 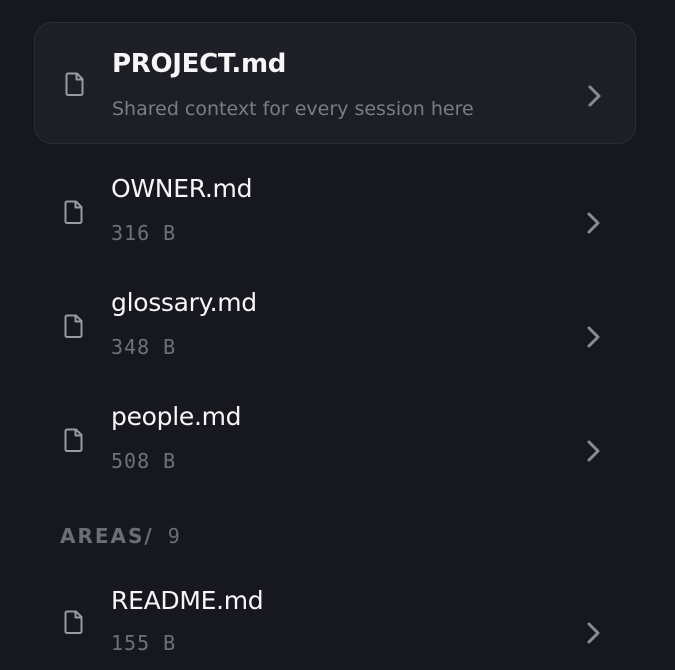 I want to click on file-name: PROJECT.md, so click(x=199, y=64).